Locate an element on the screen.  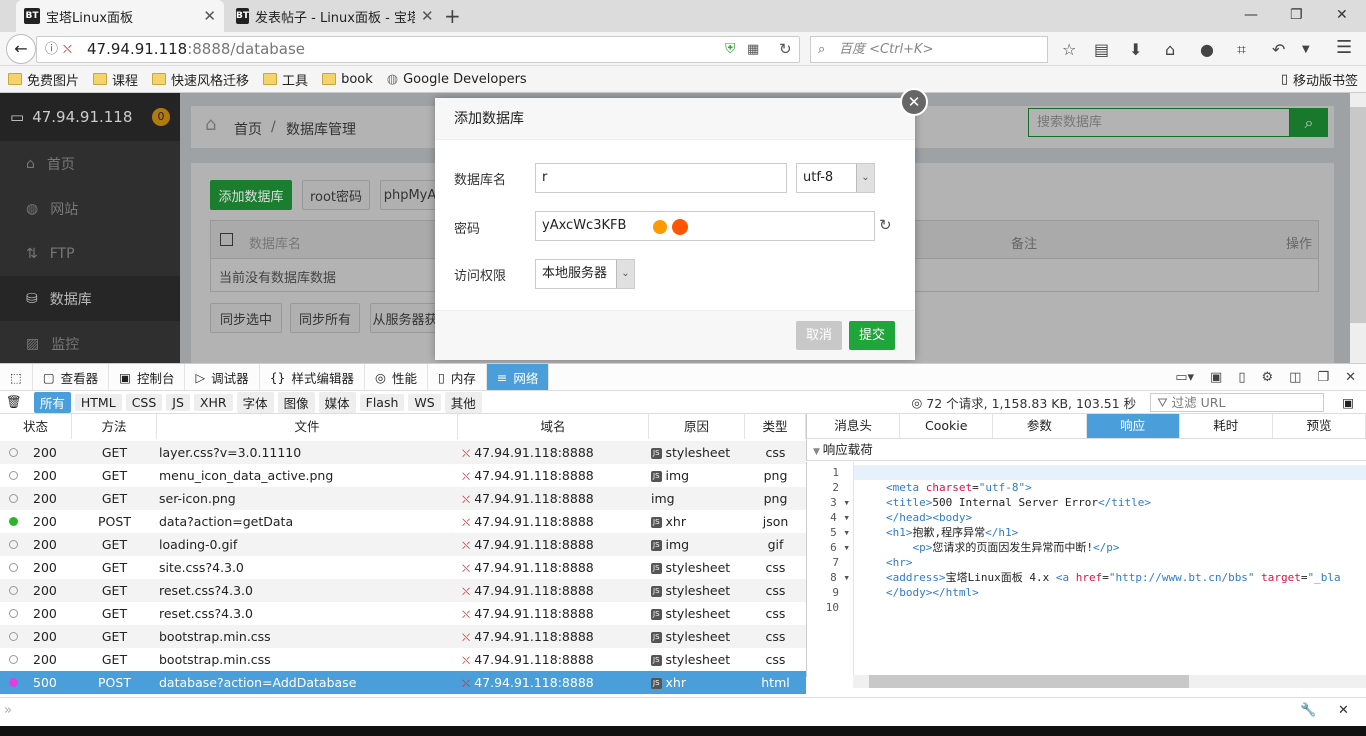
reload-icon: ↻ is located at coordinates (785, 49).